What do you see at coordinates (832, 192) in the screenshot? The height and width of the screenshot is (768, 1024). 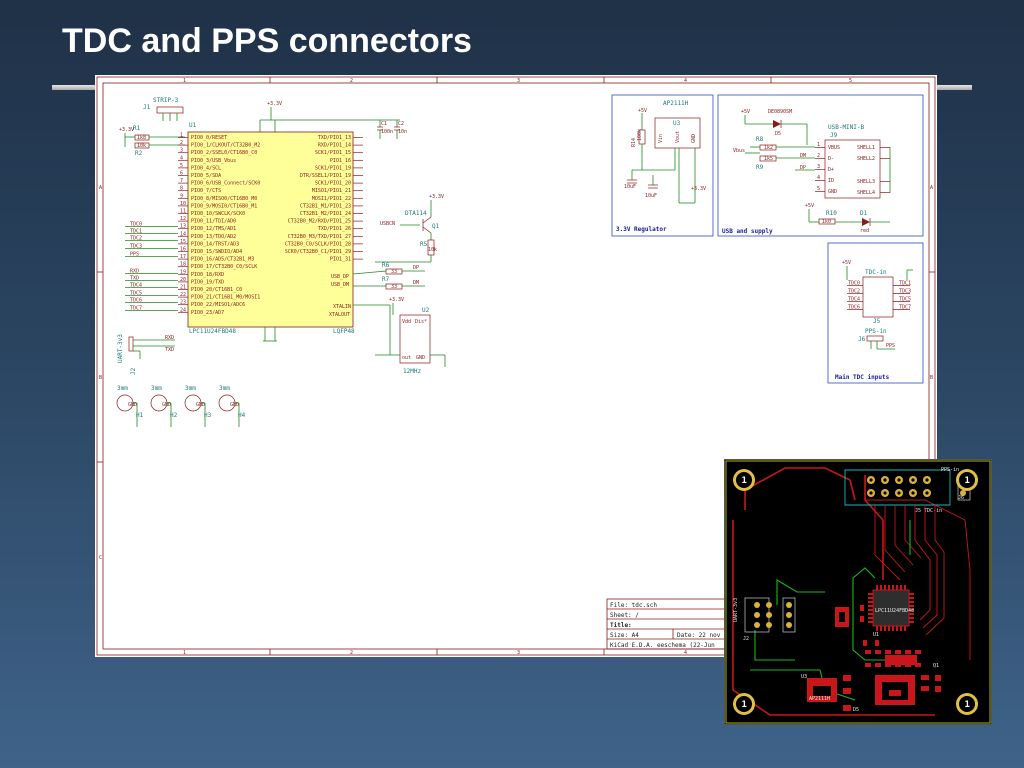 I see `usb-pin-label: GND` at bounding box center [832, 192].